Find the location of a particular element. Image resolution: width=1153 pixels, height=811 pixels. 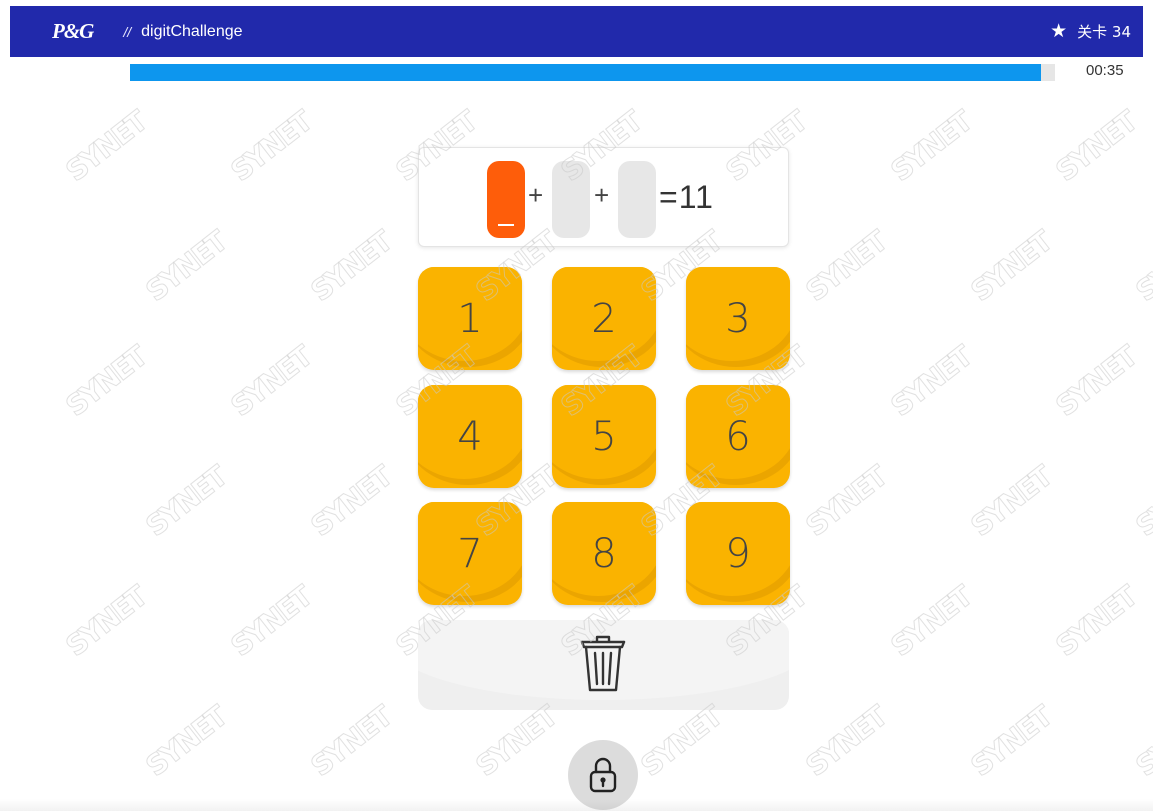

level-indicator: ★ 关卡 34 is located at coordinates (1090, 31).